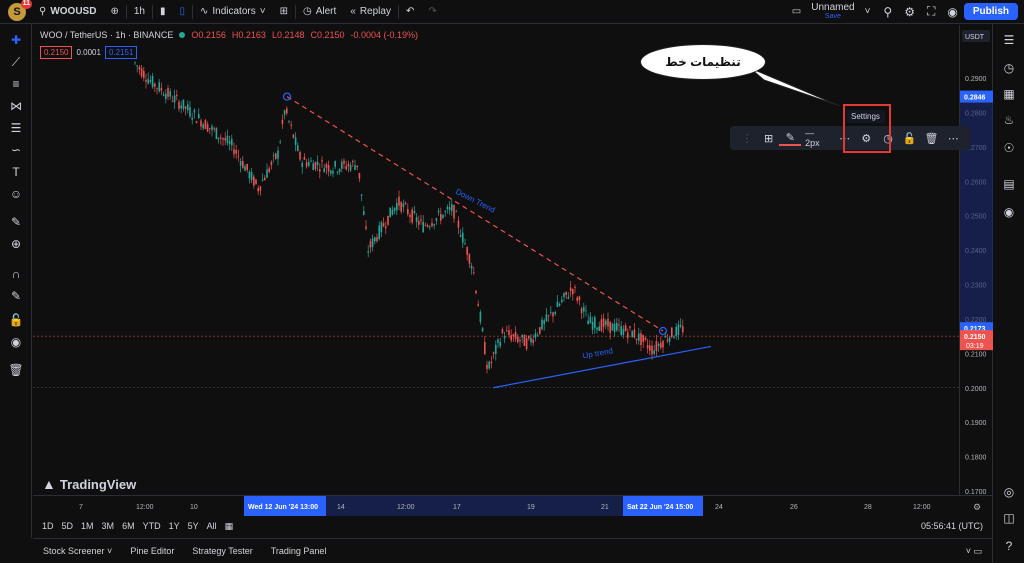  Describe the element at coordinates (152, 526) in the screenshot. I see `range-ytd: YTD` at that location.